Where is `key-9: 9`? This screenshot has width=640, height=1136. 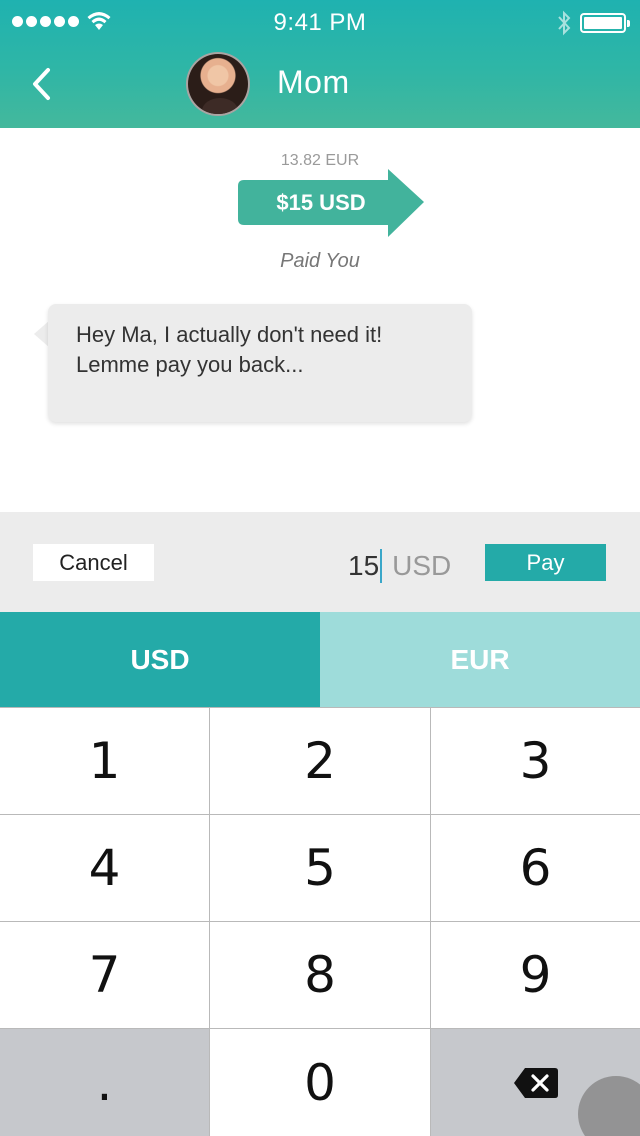 key-9: 9 is located at coordinates (535, 975).